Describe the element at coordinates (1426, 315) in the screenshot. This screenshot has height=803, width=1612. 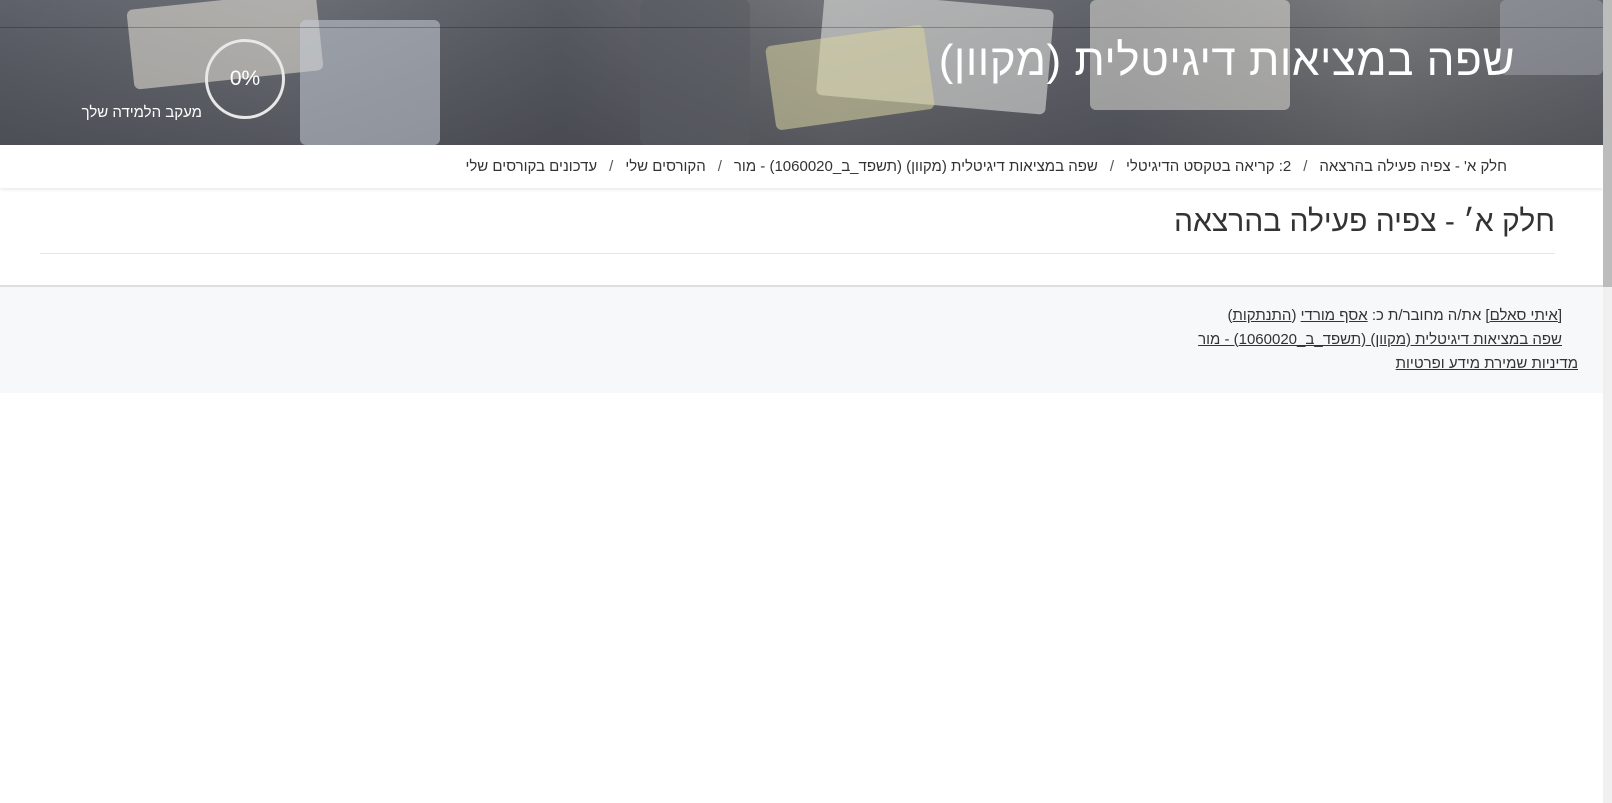
I see `logged-in-as-text: את/ה מחובר/ת כ:` at that location.